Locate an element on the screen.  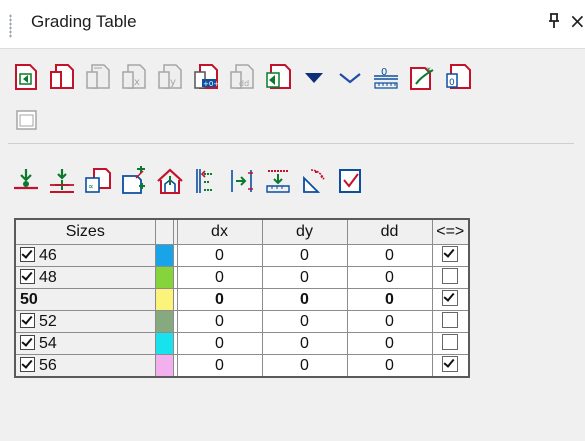
measure-zero-button: 0 is located at coordinates (386, 77).